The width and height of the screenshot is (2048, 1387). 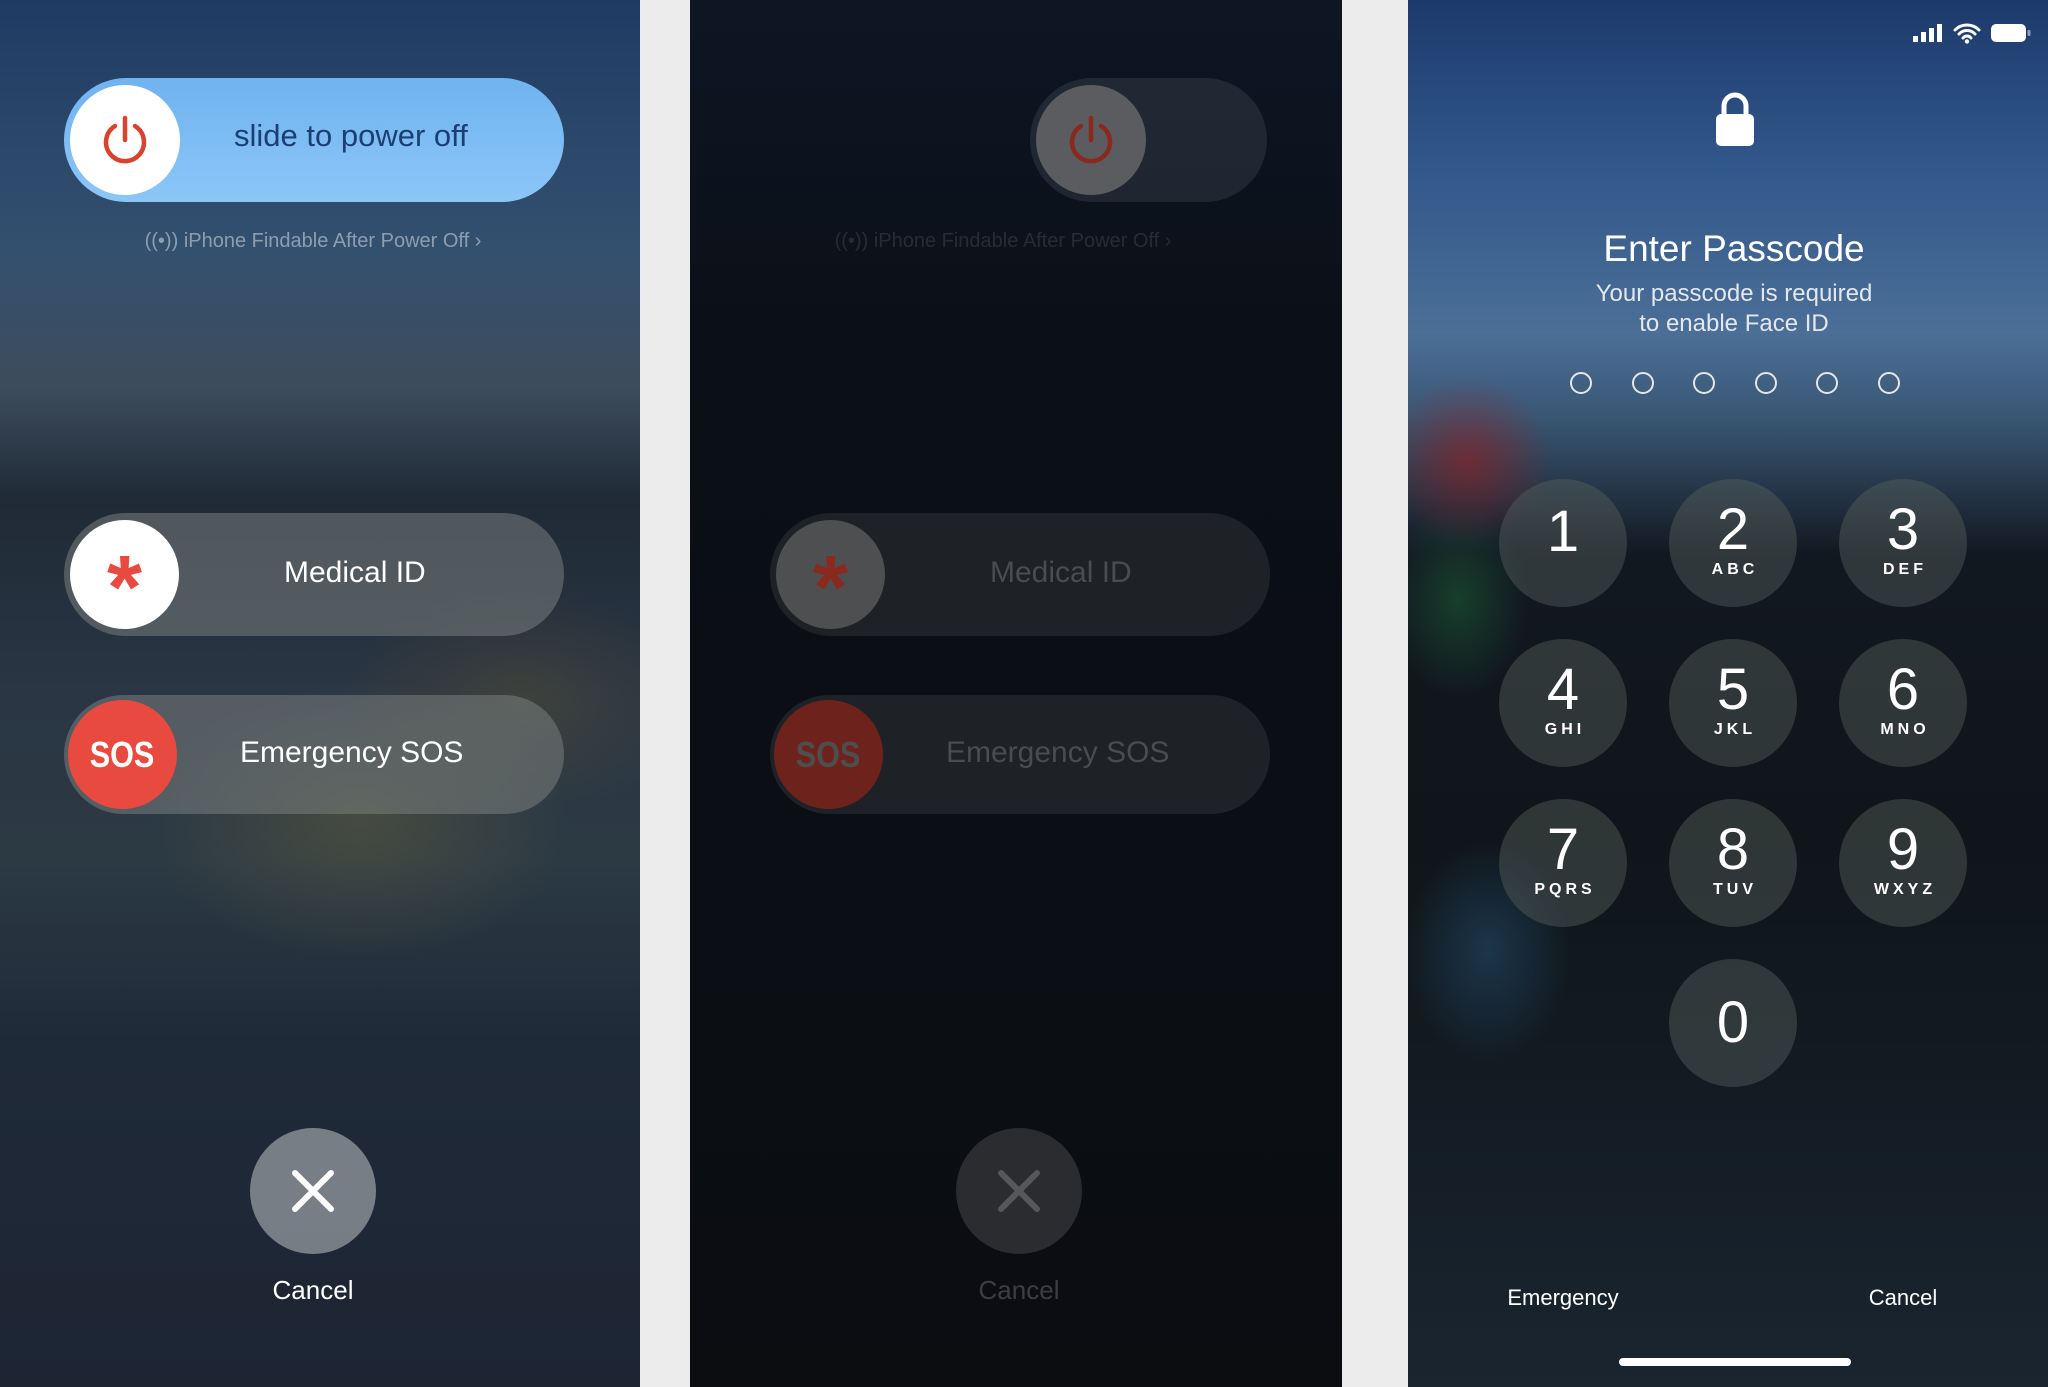 I want to click on key-digit: 6, so click(x=1903, y=689).